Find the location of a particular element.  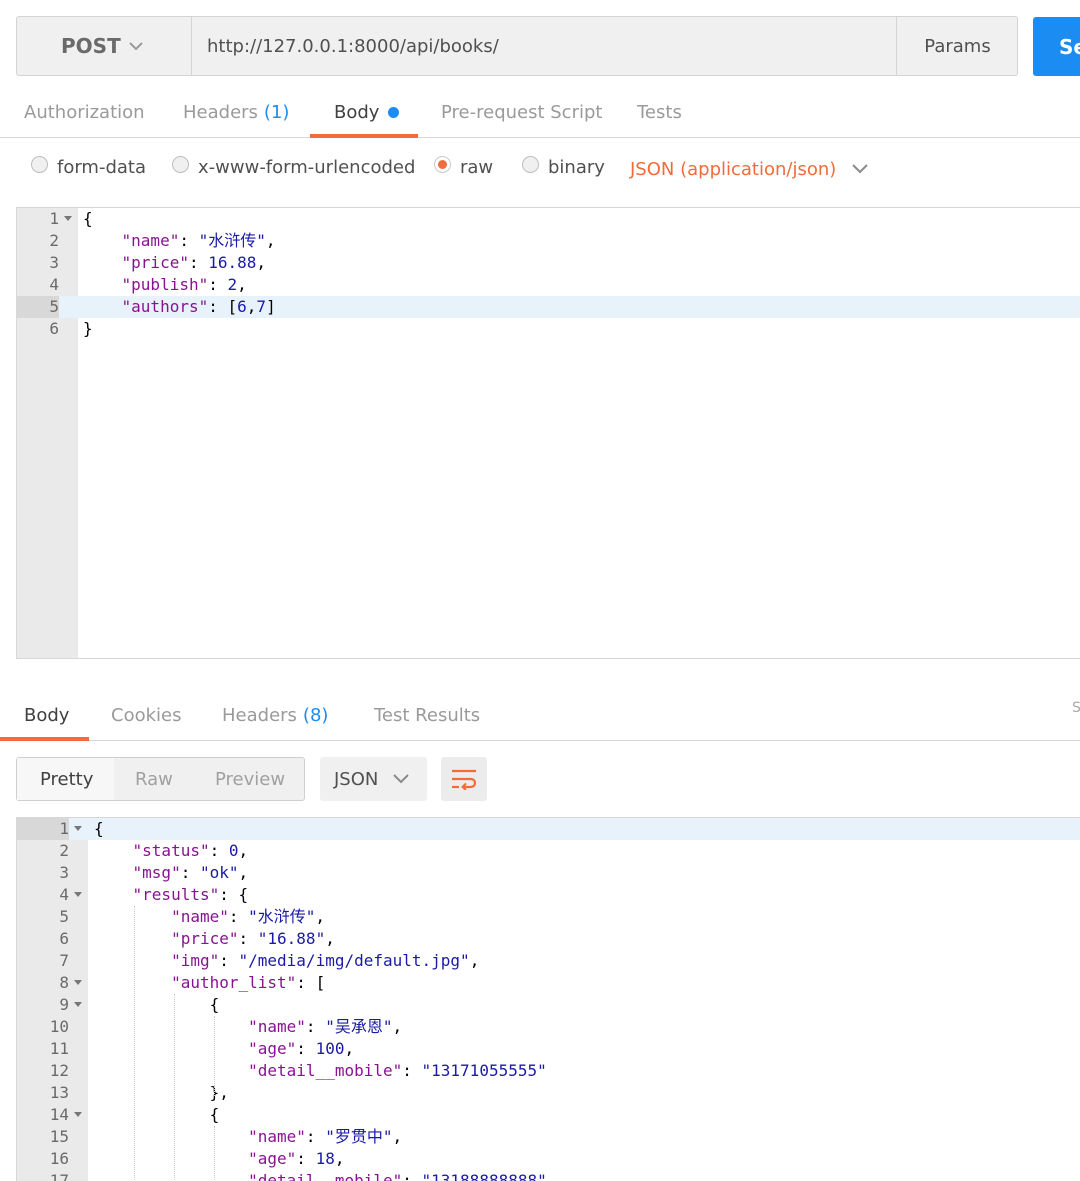

content-type-label: JSON (application/json) is located at coordinates (733, 169).